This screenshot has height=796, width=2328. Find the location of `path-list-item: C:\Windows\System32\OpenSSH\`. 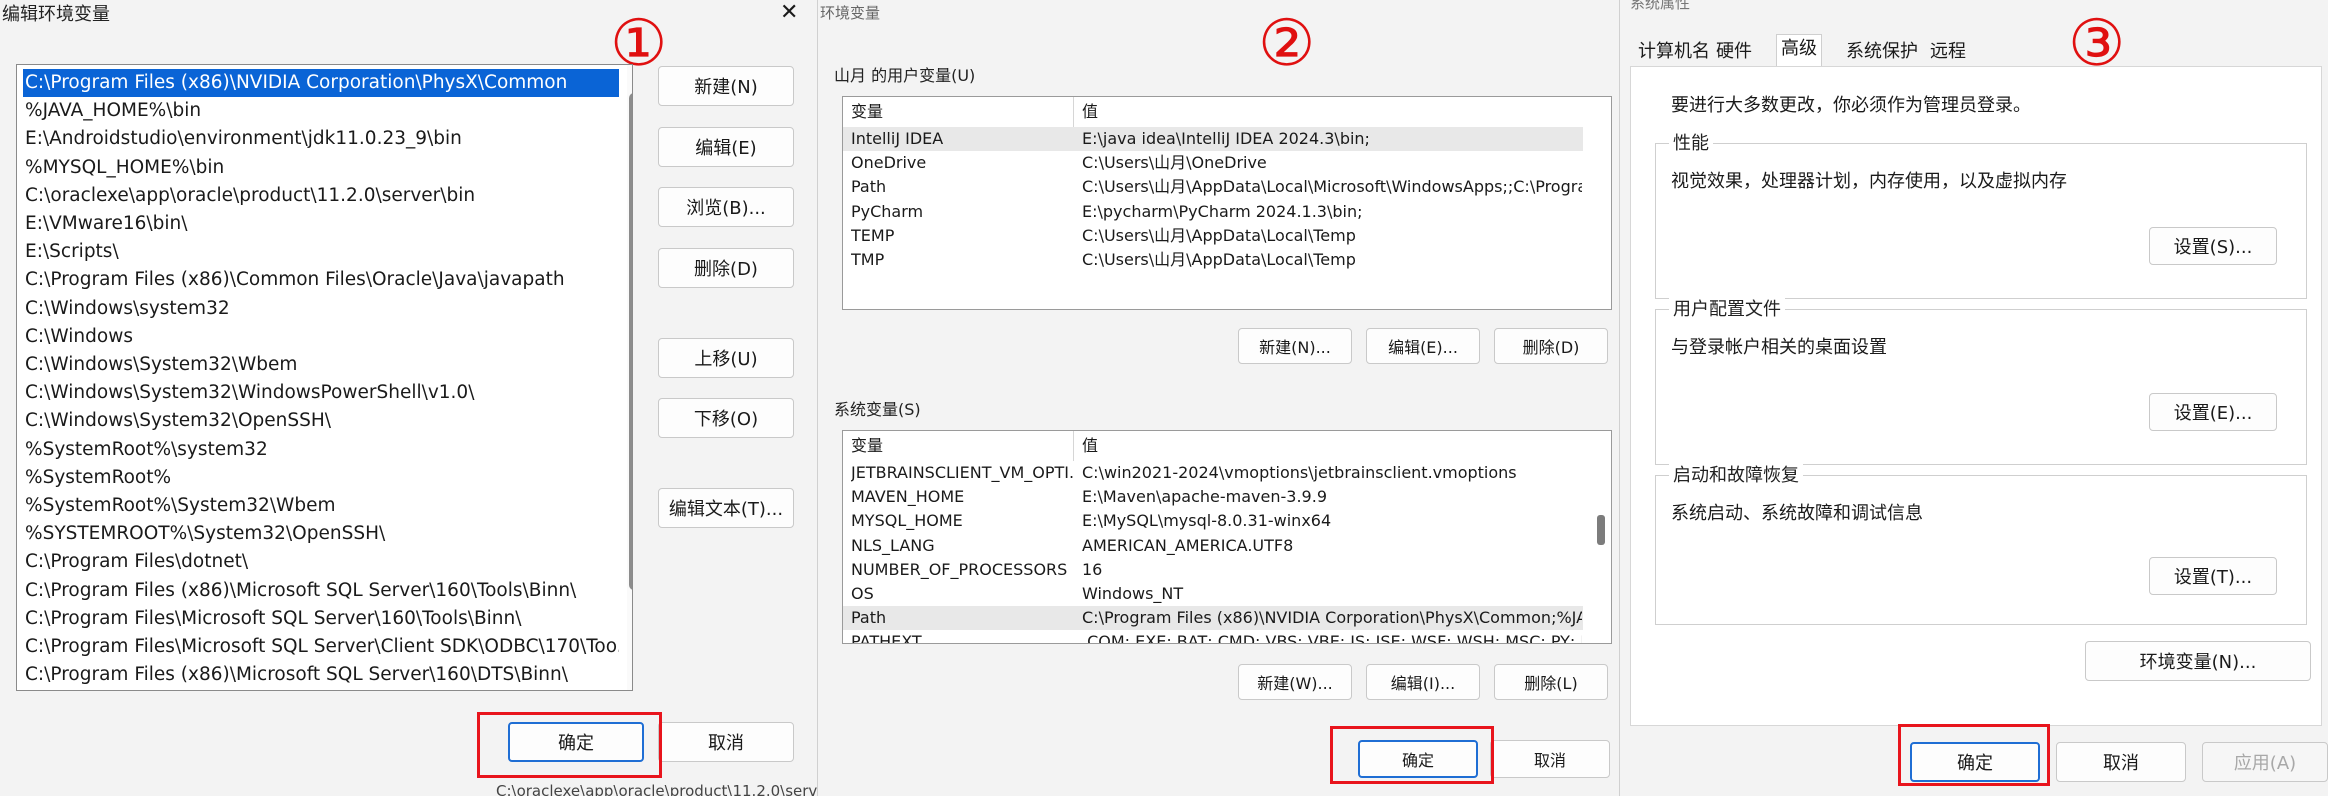

path-list-item: C:\Windows\System32\OpenSSH\ is located at coordinates (321, 421).